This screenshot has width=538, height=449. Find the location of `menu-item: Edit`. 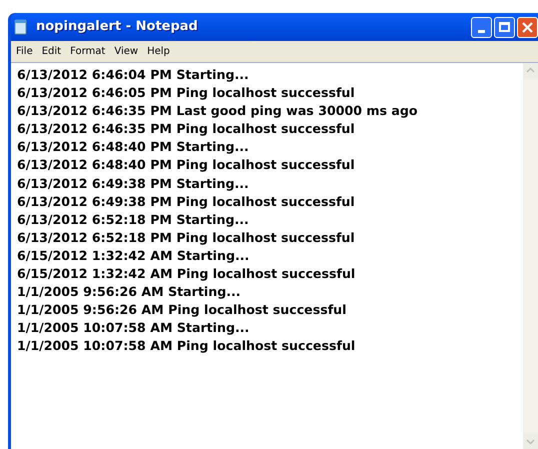

menu-item: Edit is located at coordinates (52, 51).